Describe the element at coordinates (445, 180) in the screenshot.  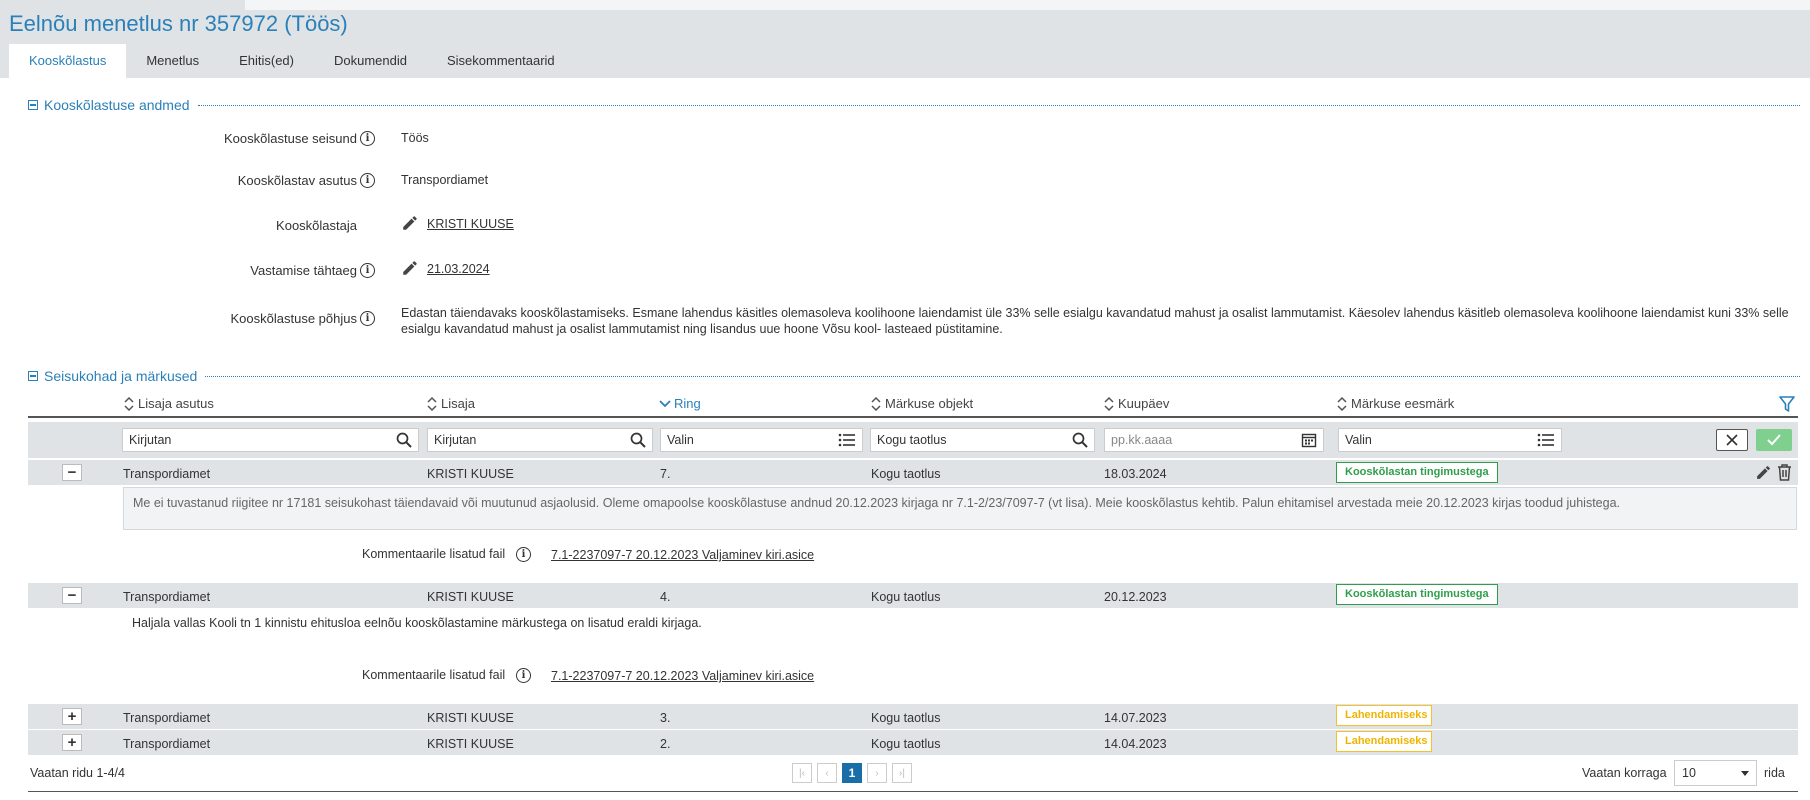
I see `asutus-value: Transpordiamet` at that location.